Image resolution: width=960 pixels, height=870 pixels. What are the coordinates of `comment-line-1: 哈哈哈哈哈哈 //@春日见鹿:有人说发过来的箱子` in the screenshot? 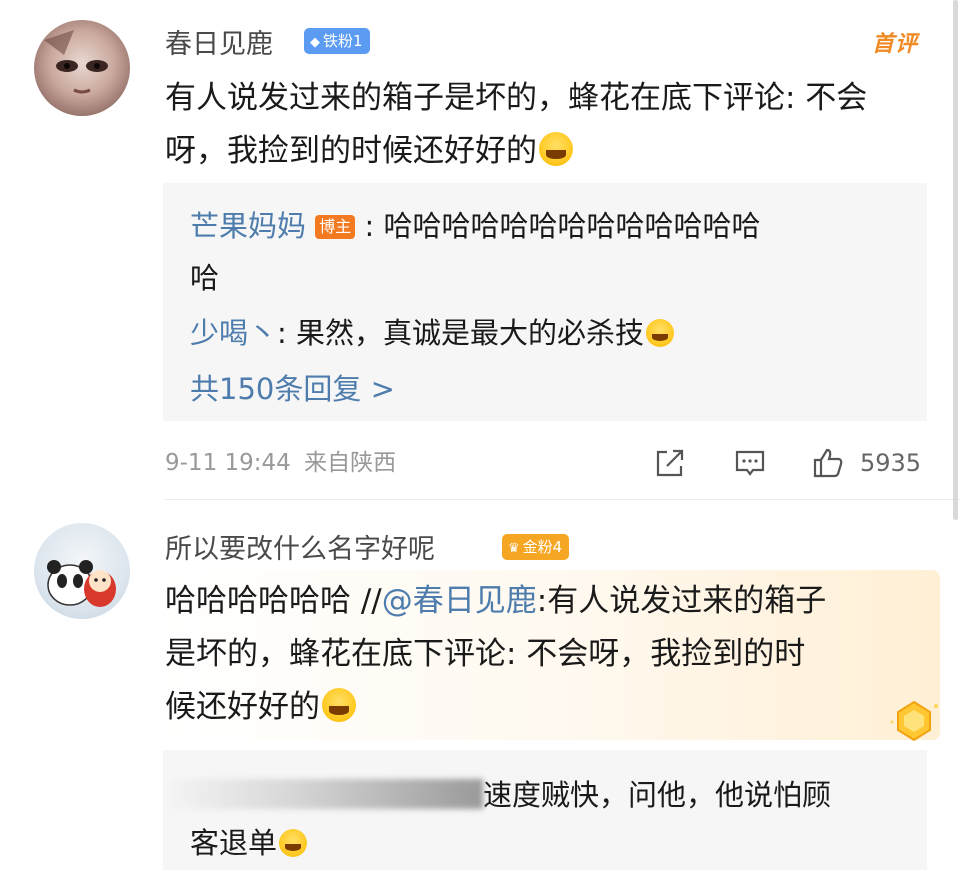 It's located at (545, 601).